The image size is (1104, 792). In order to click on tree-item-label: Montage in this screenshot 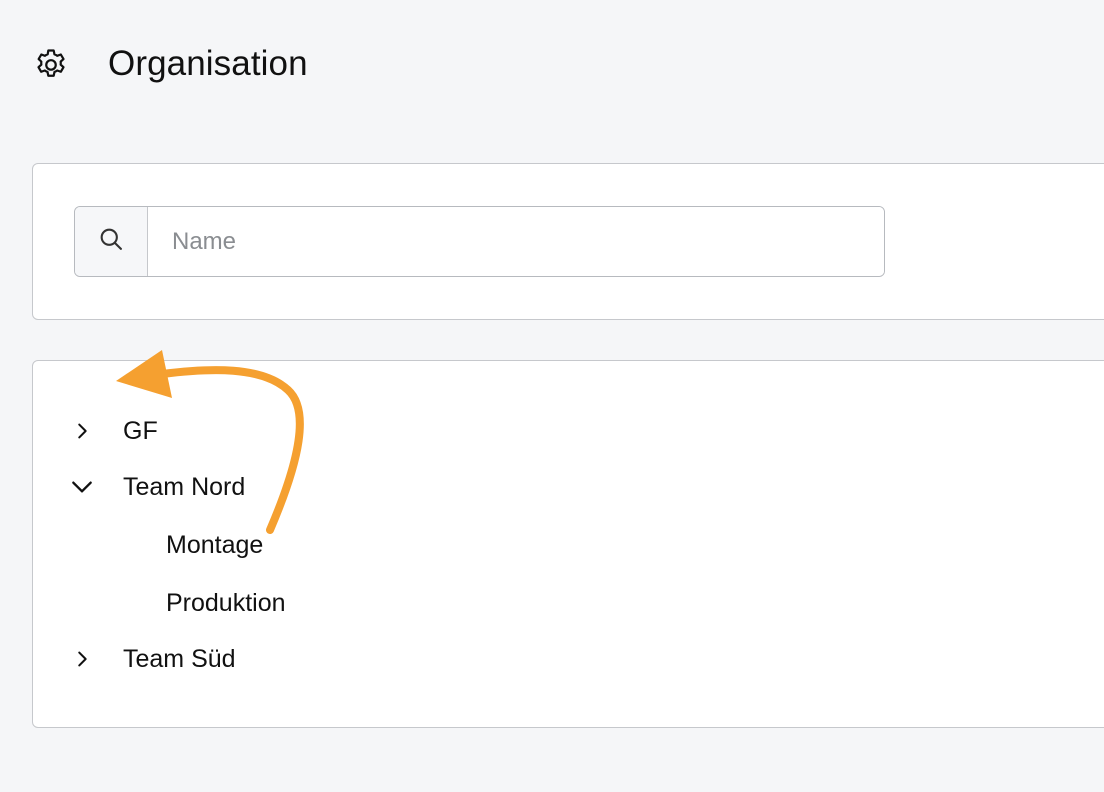, I will do `click(215, 544)`.